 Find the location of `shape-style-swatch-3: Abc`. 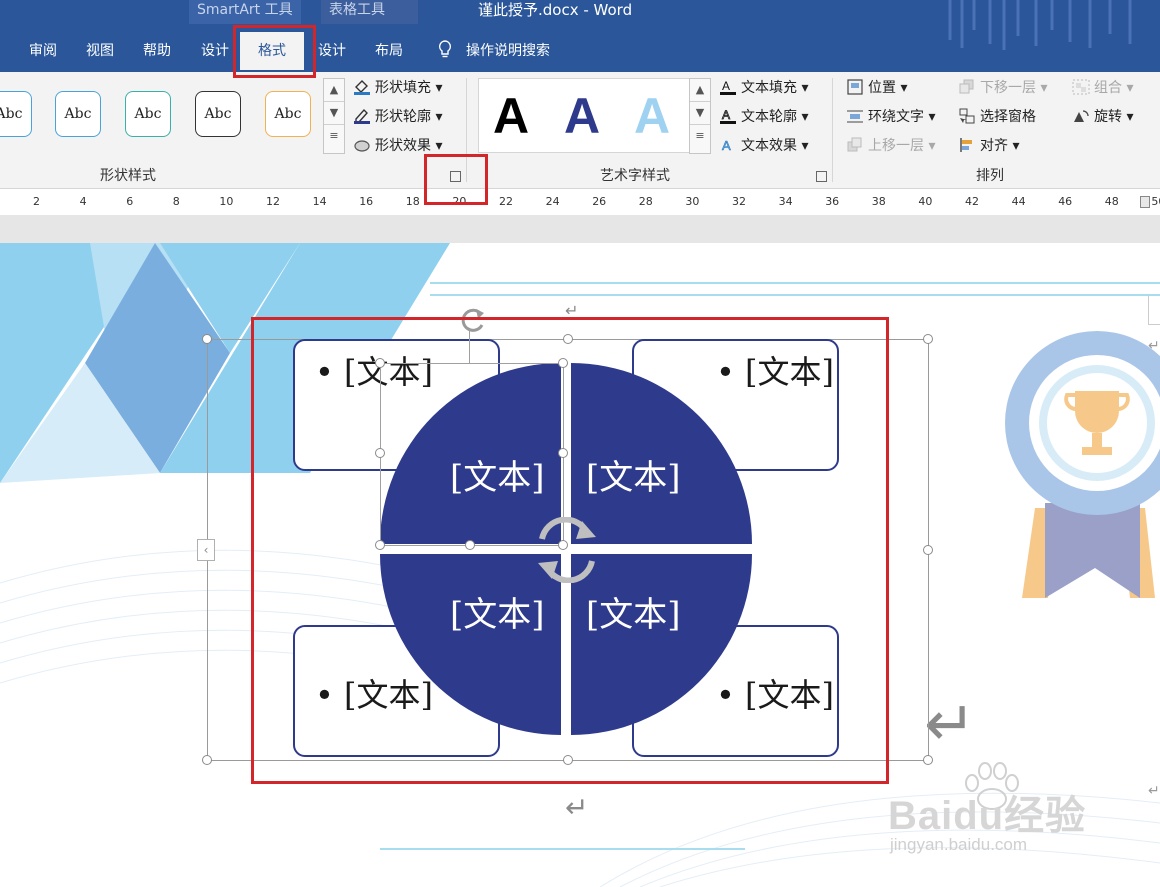

shape-style-swatch-3: Abc is located at coordinates (148, 114).